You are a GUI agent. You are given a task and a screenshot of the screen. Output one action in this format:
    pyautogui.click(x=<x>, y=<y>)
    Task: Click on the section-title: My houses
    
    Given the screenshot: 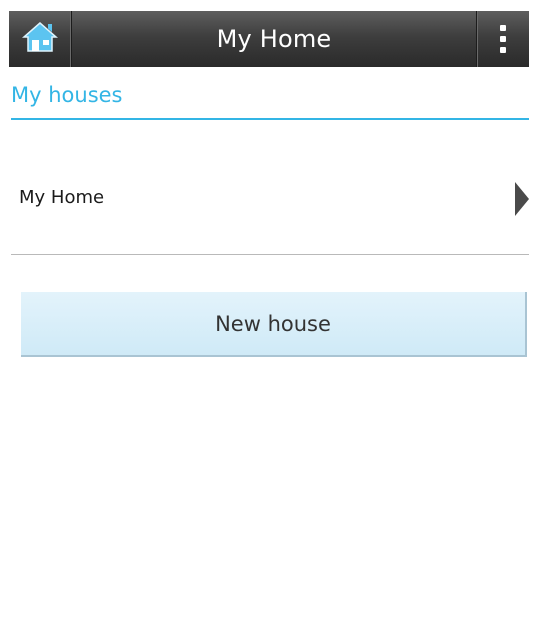 What is the action you would take?
    pyautogui.click(x=67, y=95)
    